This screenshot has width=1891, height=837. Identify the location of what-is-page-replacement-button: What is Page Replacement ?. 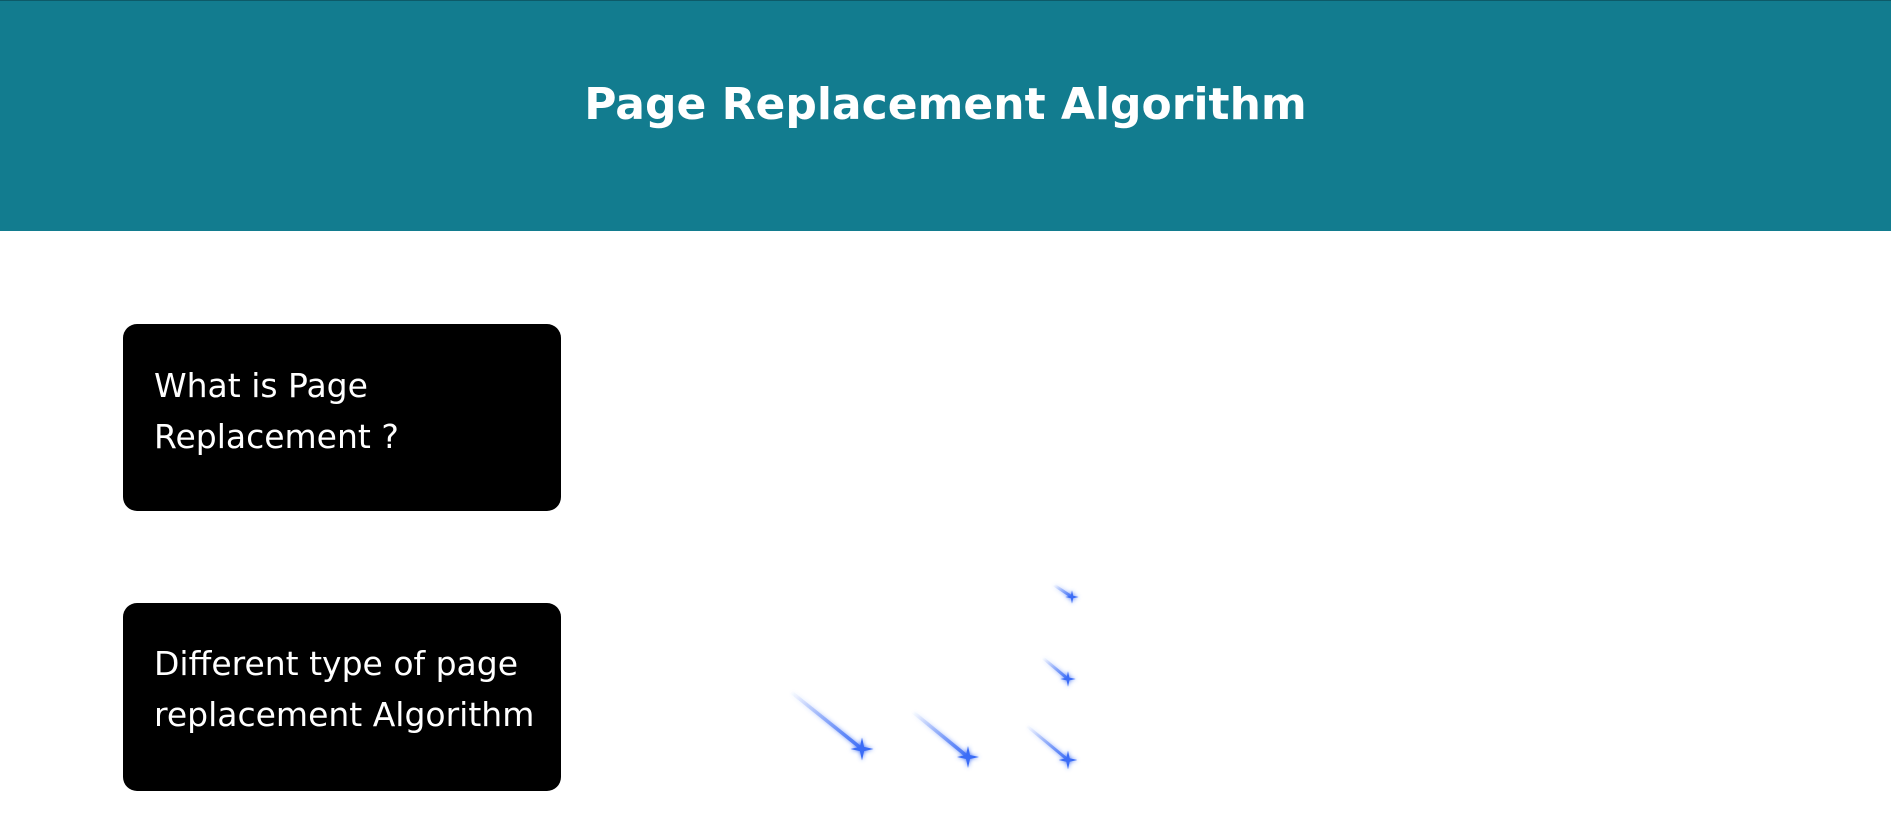
(342, 417).